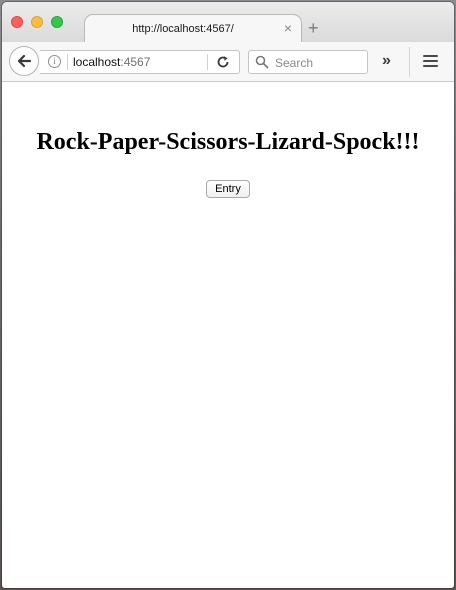 This screenshot has width=456, height=590. Describe the element at coordinates (262, 62) in the screenshot. I see `search-icon` at that location.